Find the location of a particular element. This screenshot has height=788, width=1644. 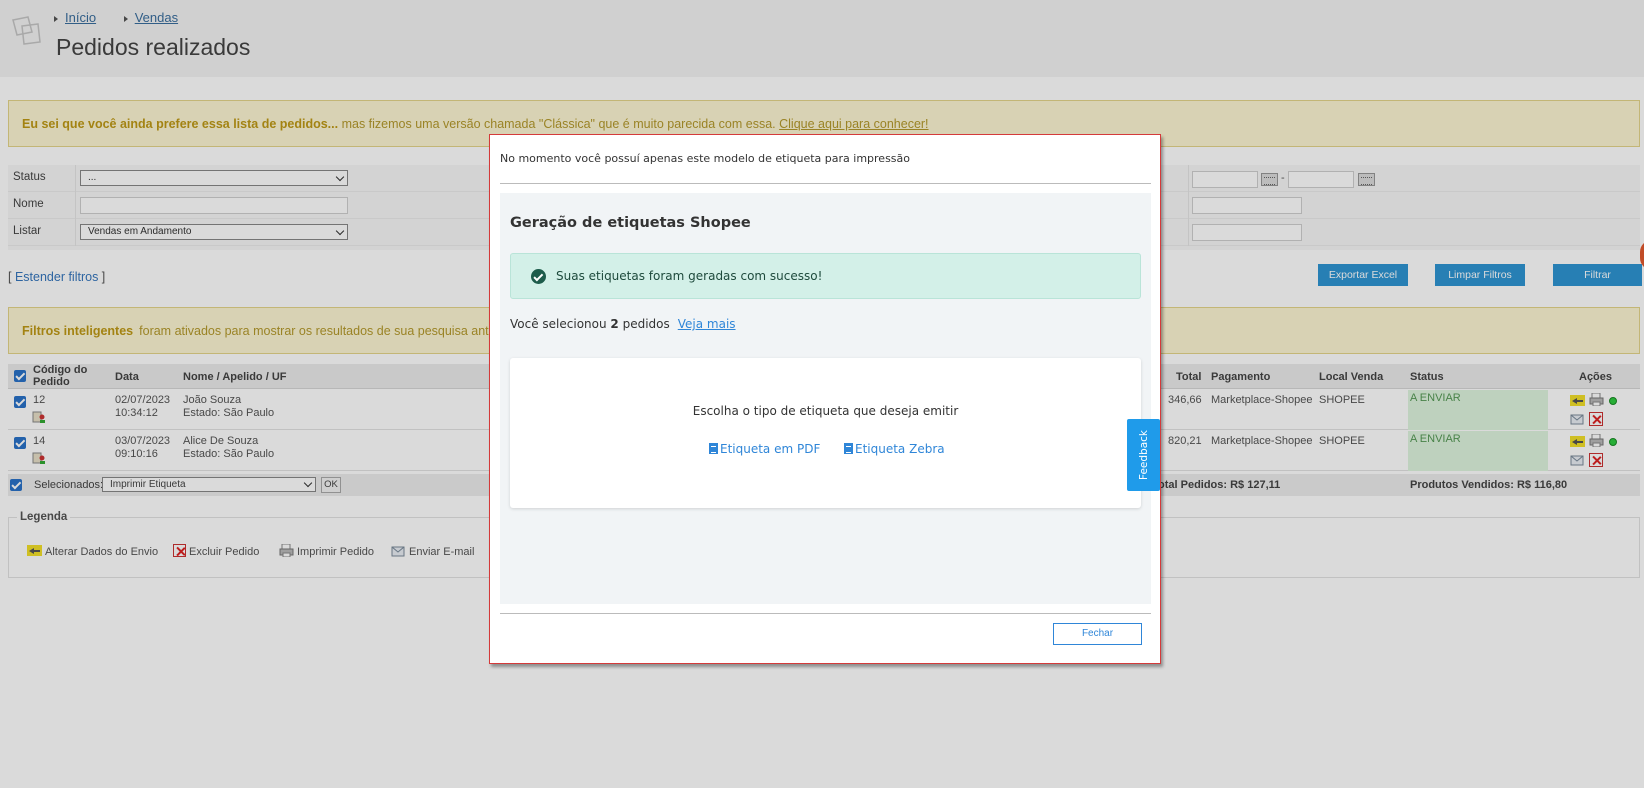

file-icon is located at coordinates (848, 448).